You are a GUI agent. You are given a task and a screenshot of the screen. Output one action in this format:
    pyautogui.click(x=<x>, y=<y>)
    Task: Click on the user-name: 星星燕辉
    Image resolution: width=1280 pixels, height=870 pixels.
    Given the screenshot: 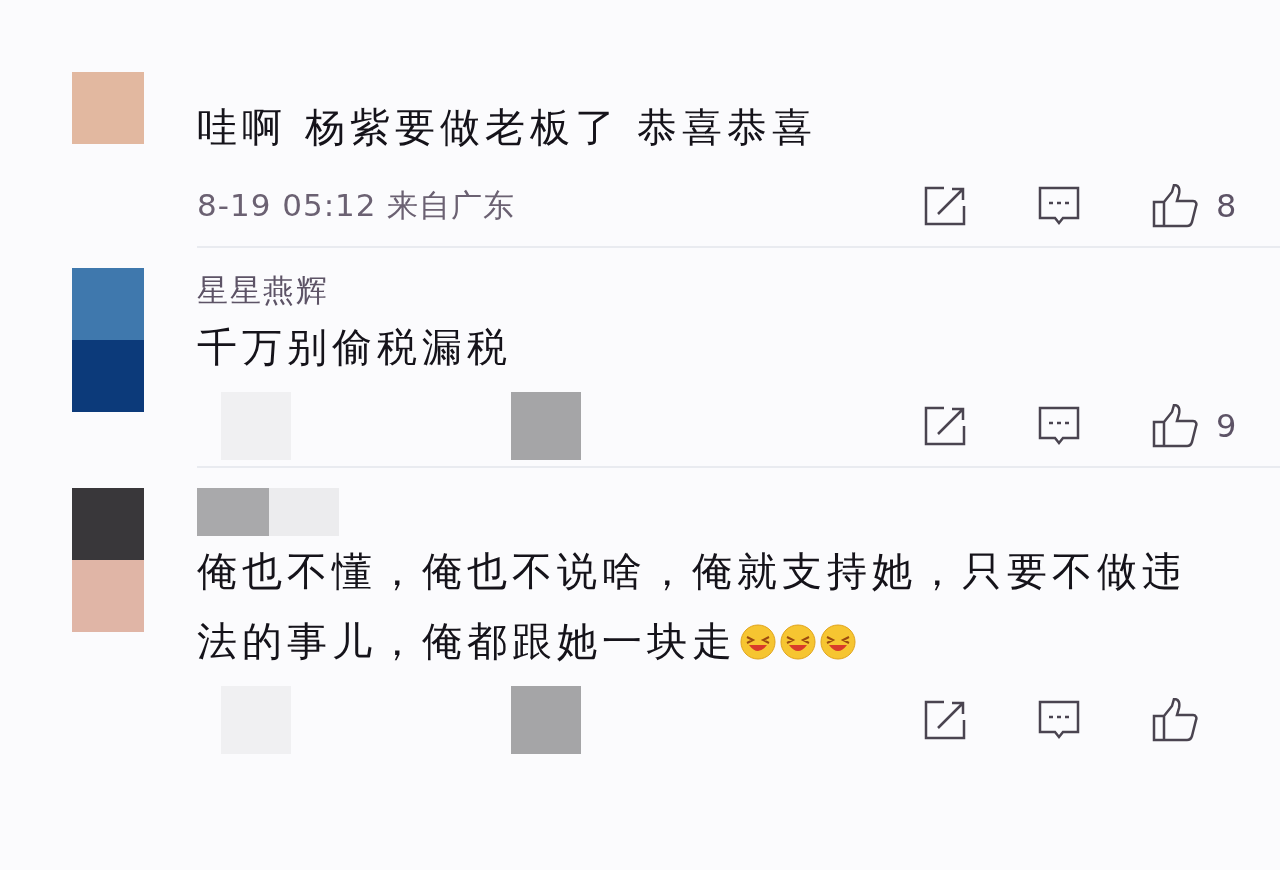 What is the action you would take?
    pyautogui.click(x=718, y=290)
    